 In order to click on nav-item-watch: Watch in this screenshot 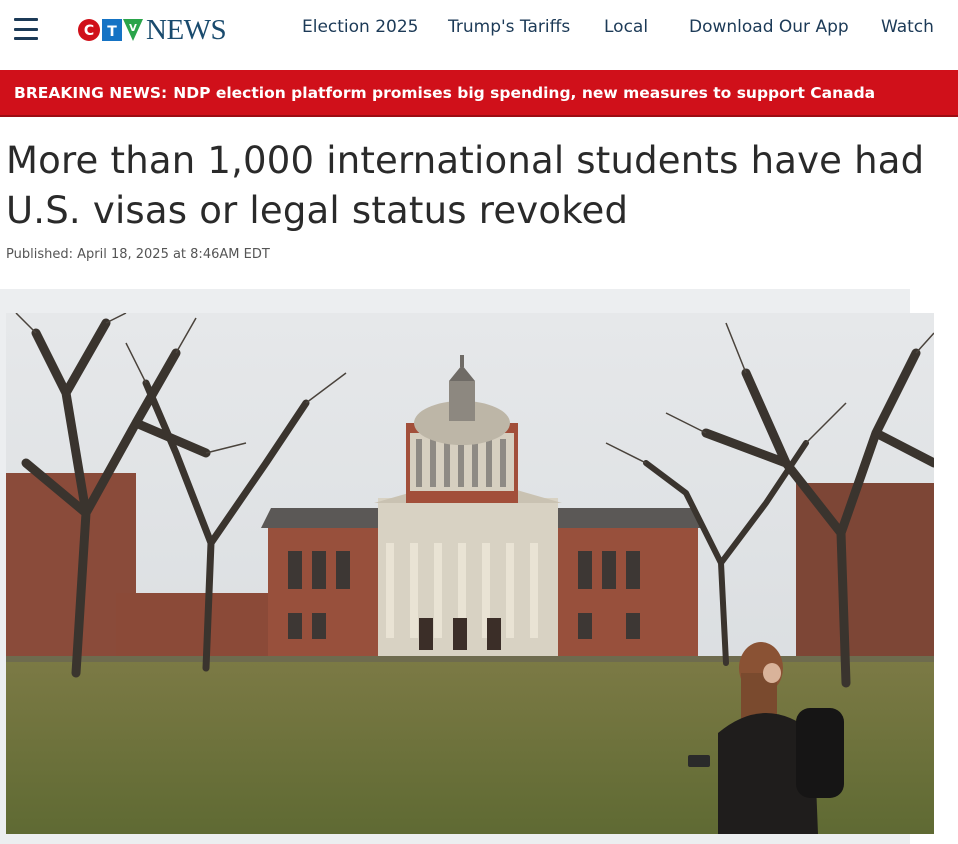, I will do `click(907, 27)`.